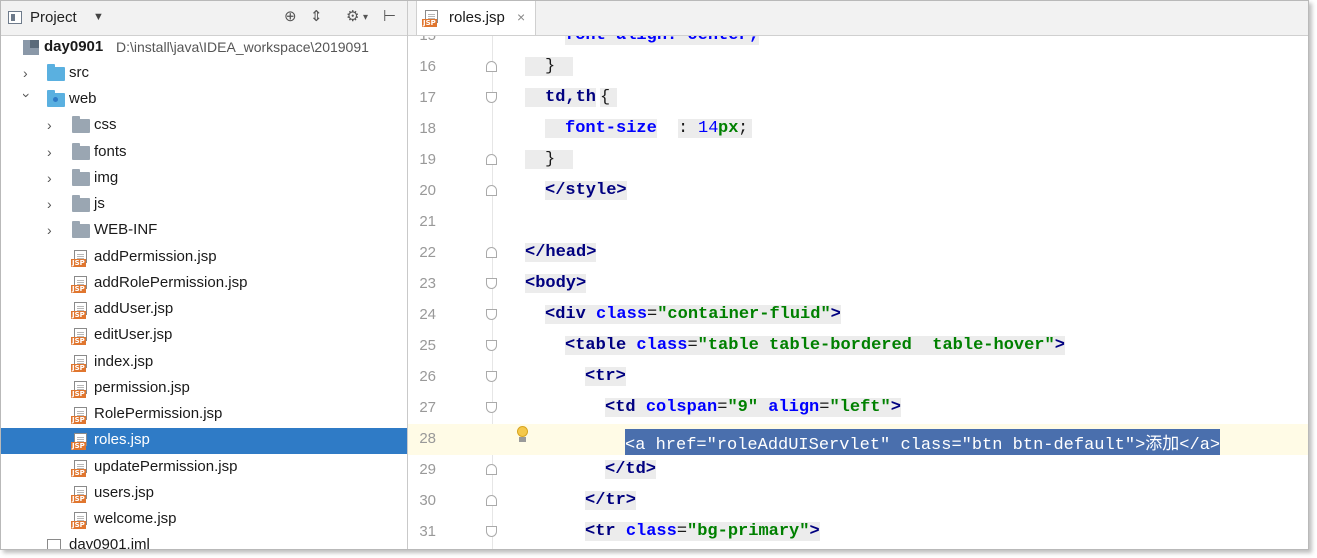 The image size is (1317, 558). What do you see at coordinates (427, 407) in the screenshot?
I see `line-number: 27` at bounding box center [427, 407].